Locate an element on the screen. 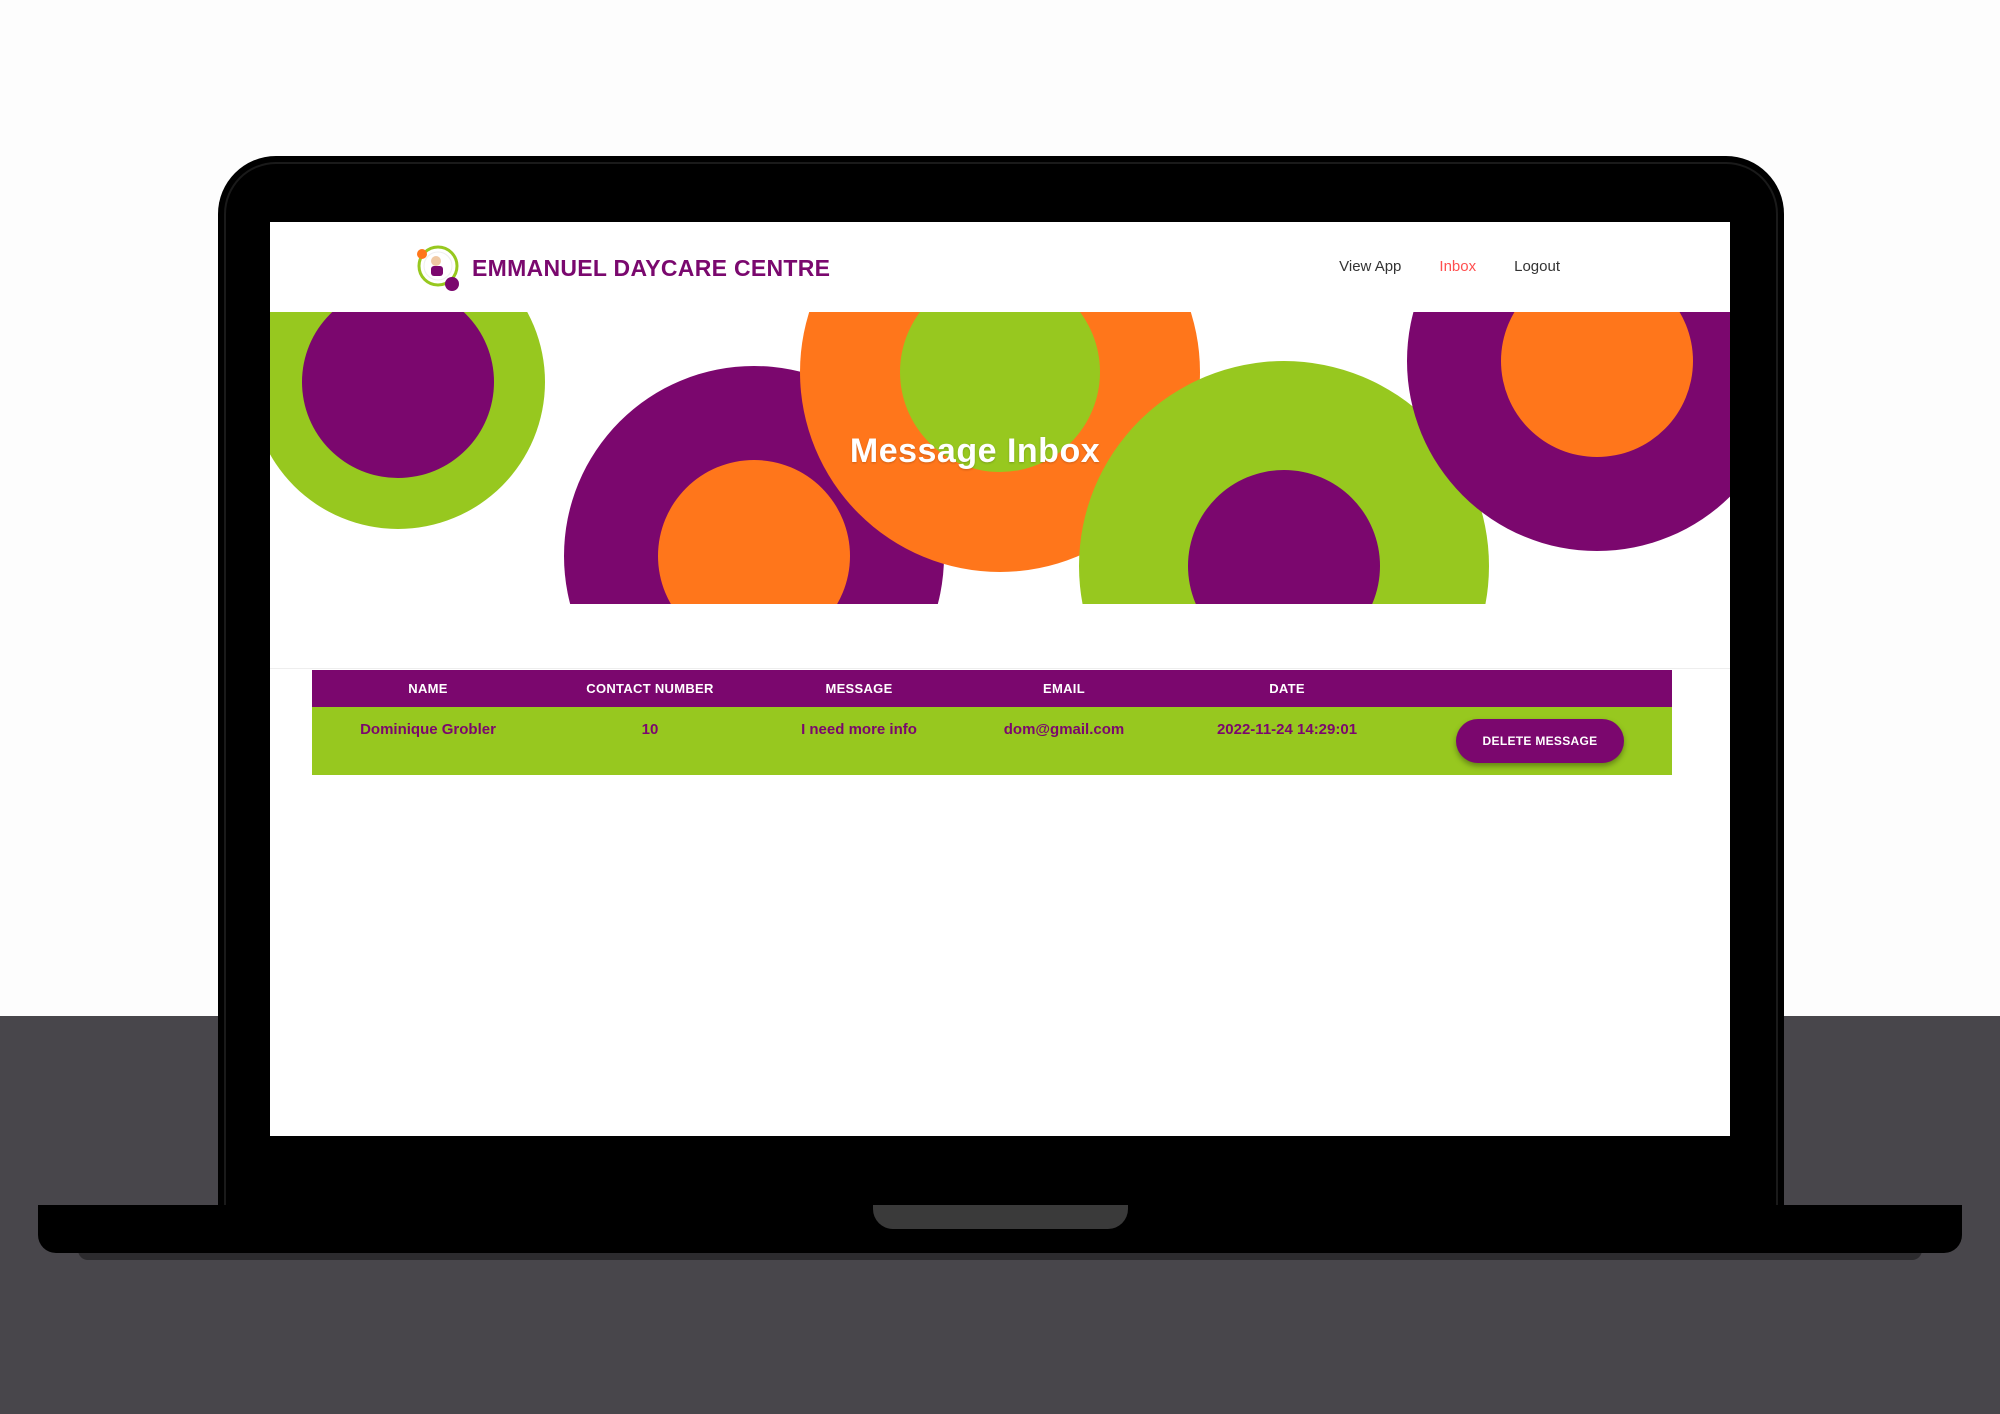 Image resolution: width=2000 pixels, height=1414 pixels. column-header-date: DATE is located at coordinates (1287, 688).